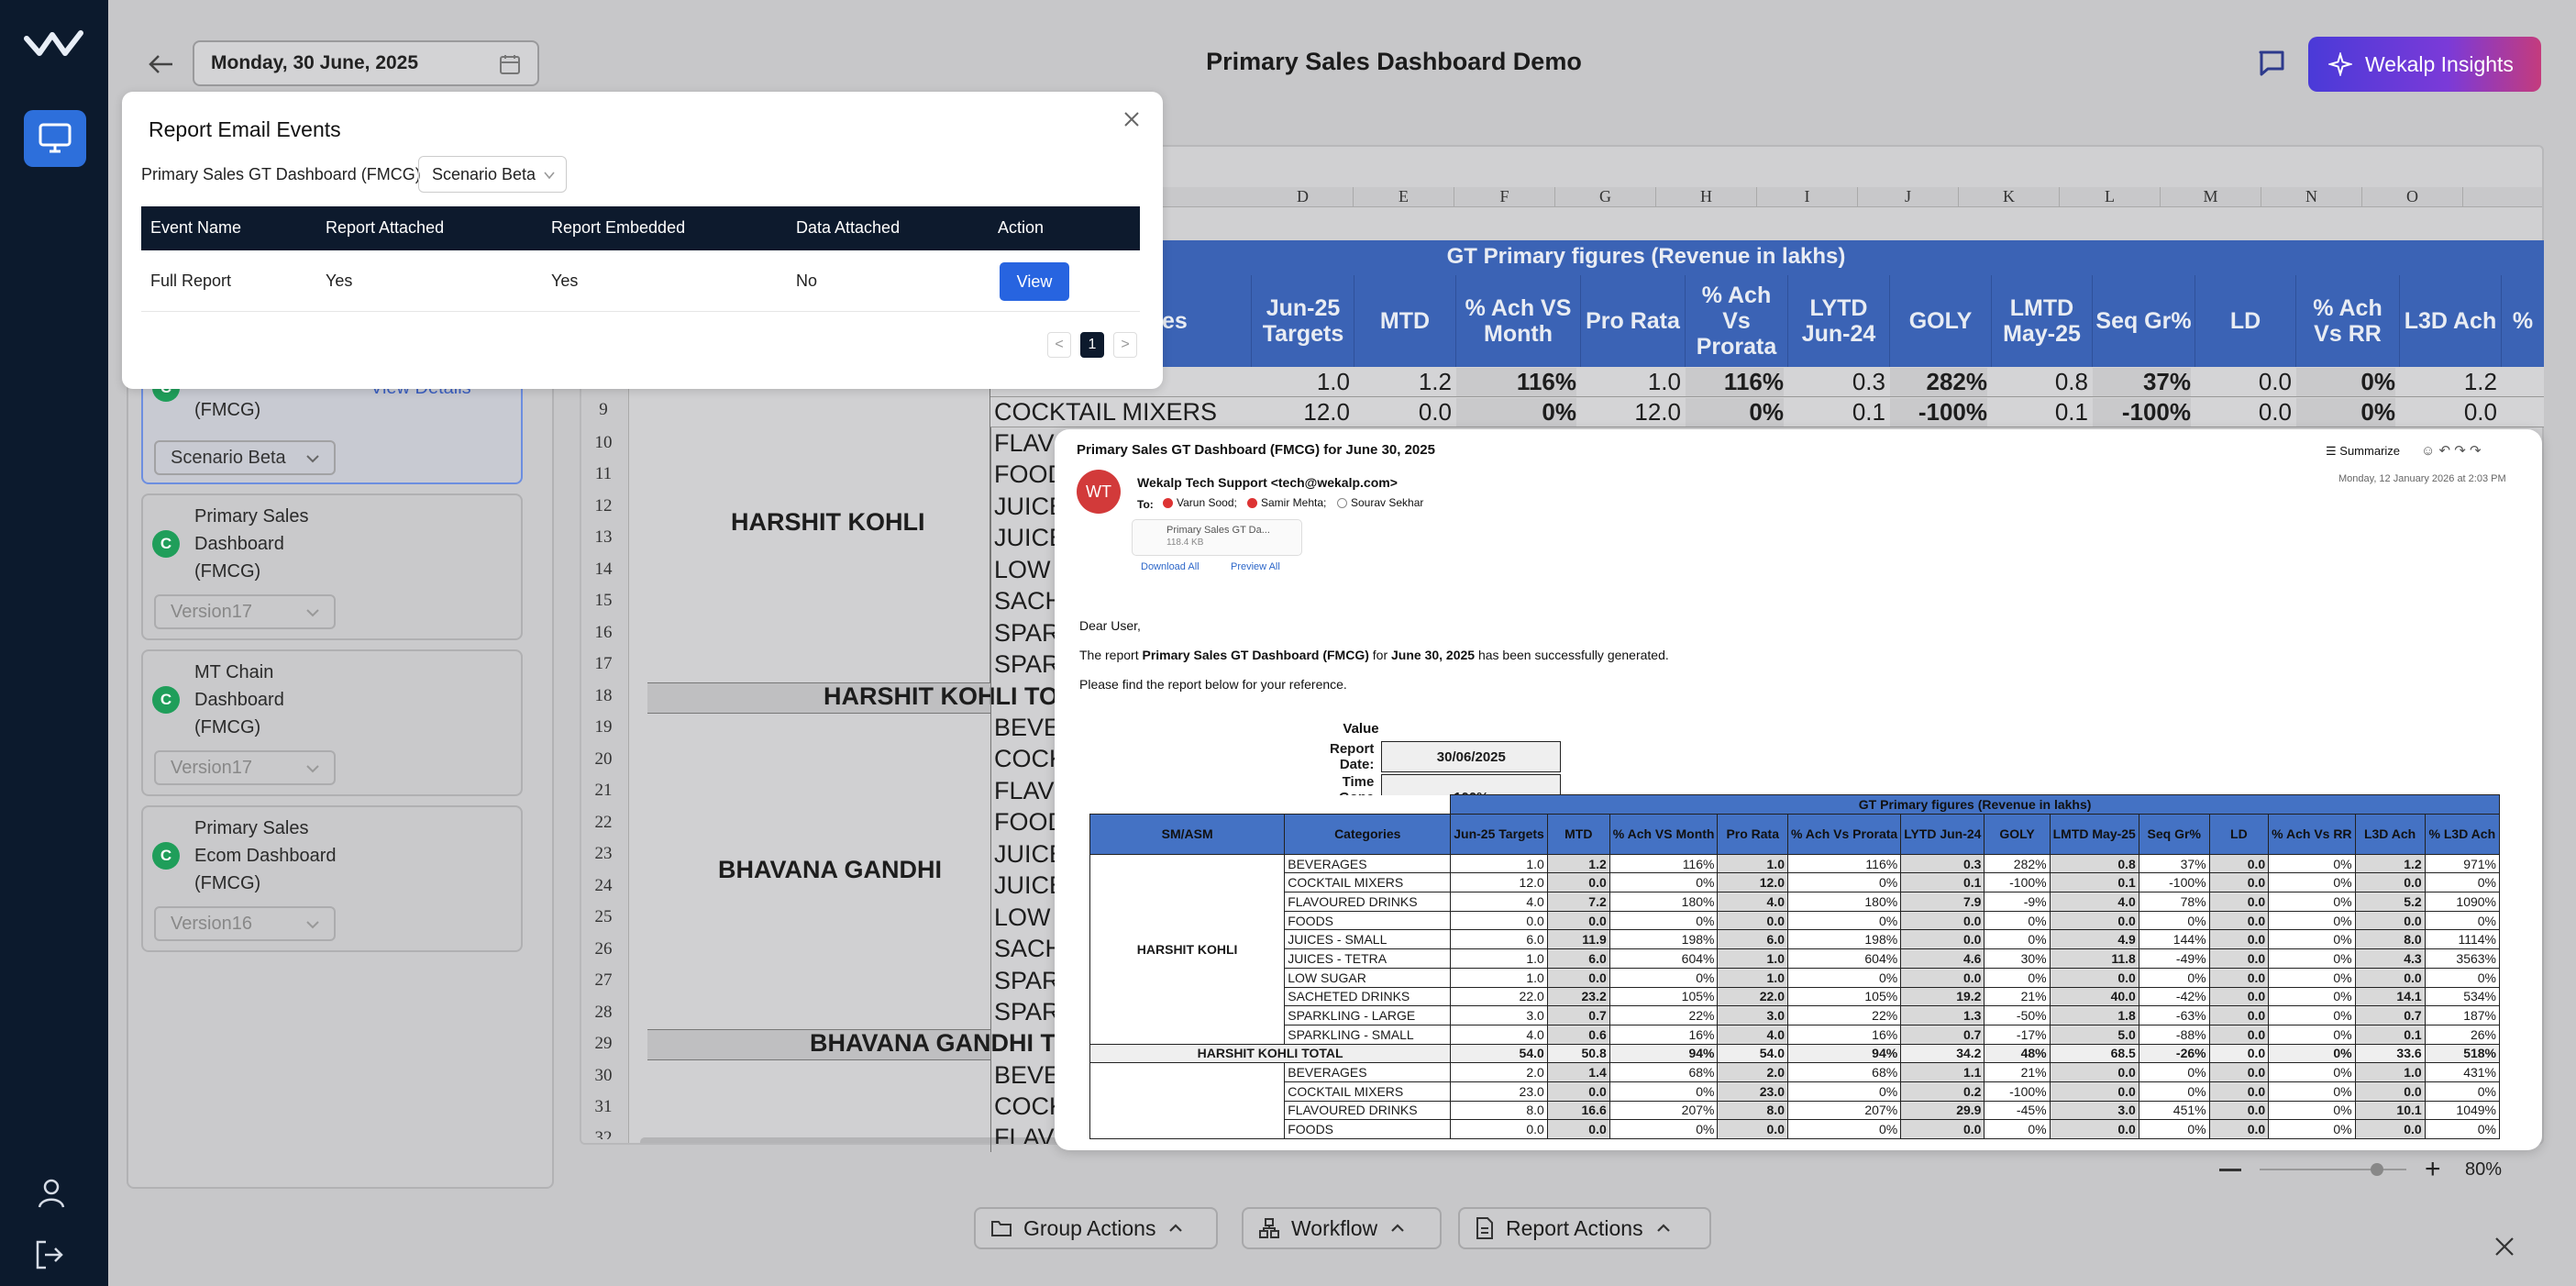 This screenshot has height=1286, width=2576. What do you see at coordinates (2312, 834) in the screenshot?
I see `column-header: % Ach Vs RR` at bounding box center [2312, 834].